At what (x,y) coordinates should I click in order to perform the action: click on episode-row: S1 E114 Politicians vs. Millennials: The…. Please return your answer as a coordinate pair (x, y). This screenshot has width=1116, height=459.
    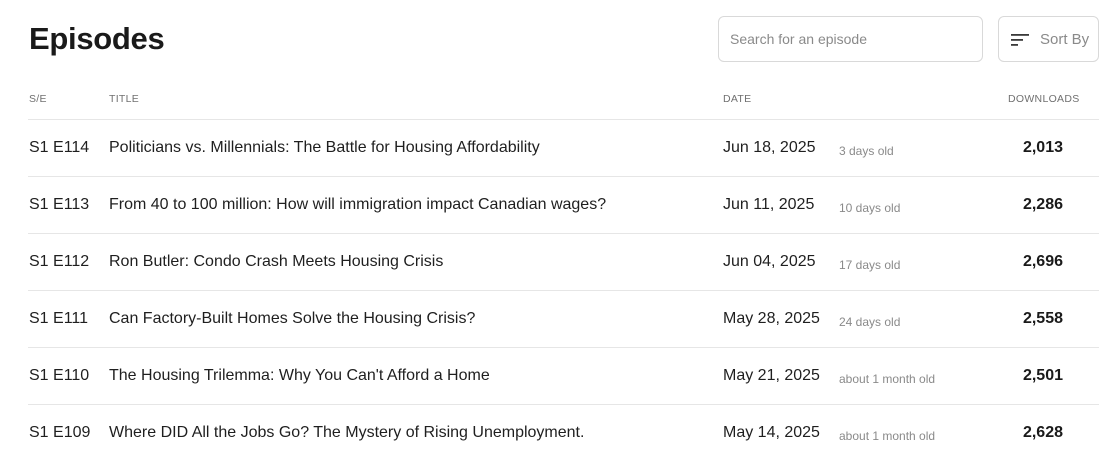
    Looking at the image, I should click on (563, 147).